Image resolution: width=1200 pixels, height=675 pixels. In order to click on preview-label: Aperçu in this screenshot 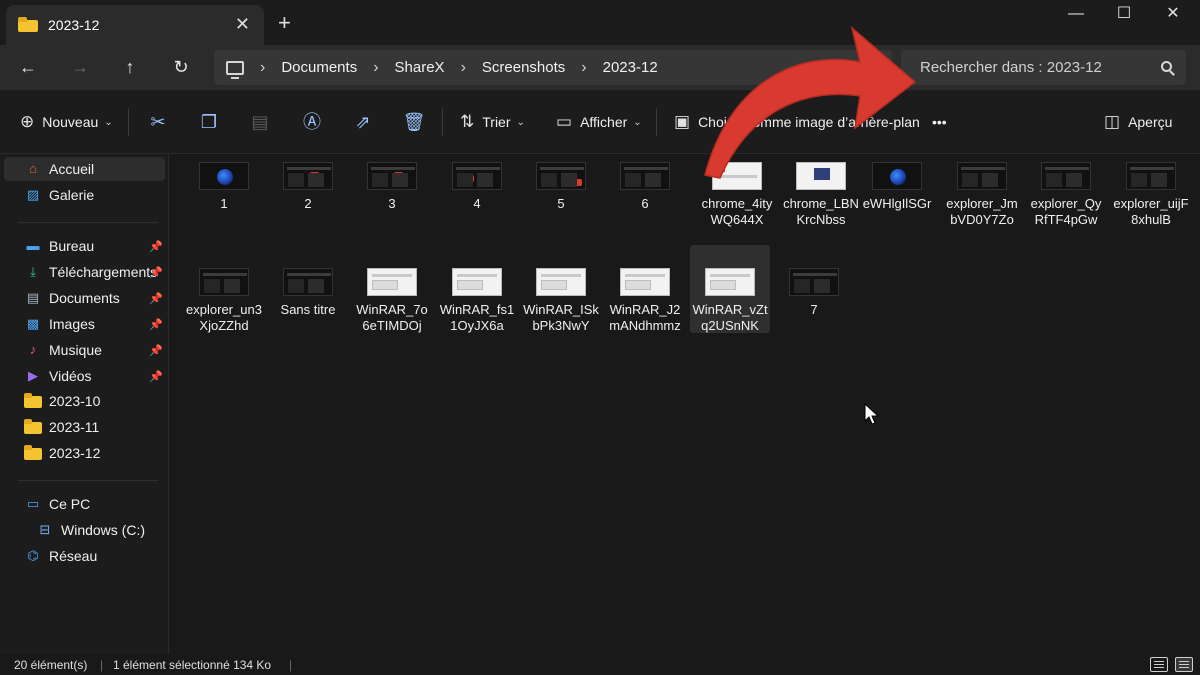, I will do `click(1150, 122)`.